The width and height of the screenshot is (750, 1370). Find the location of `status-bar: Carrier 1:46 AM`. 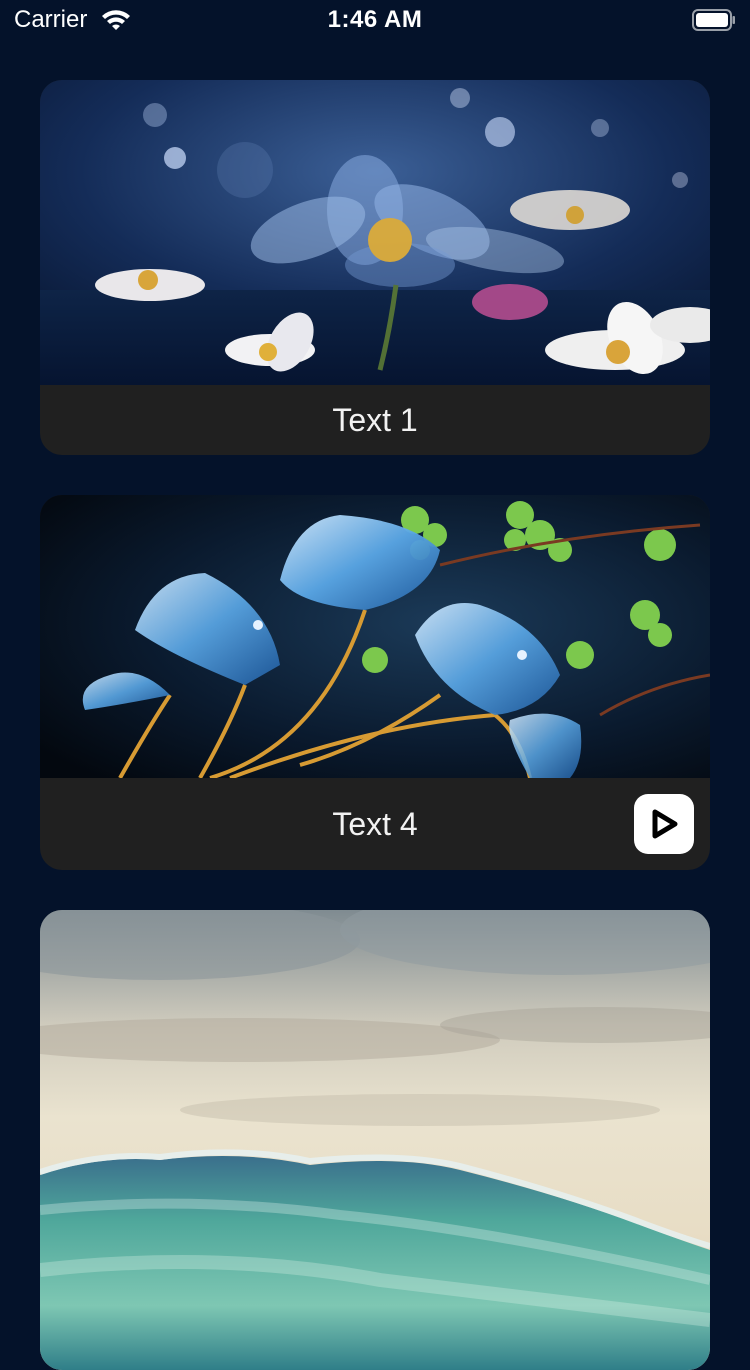

status-bar: Carrier 1:46 AM is located at coordinates (375, 20).